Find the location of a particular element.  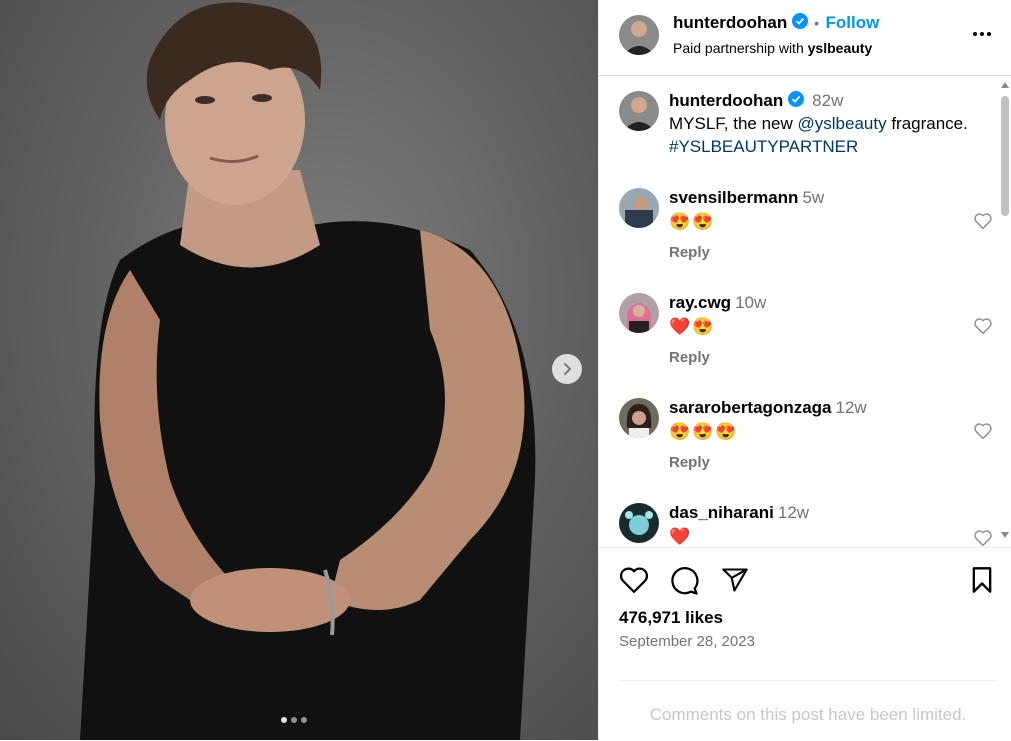

scroll-thumb is located at coordinates (1005, 156).